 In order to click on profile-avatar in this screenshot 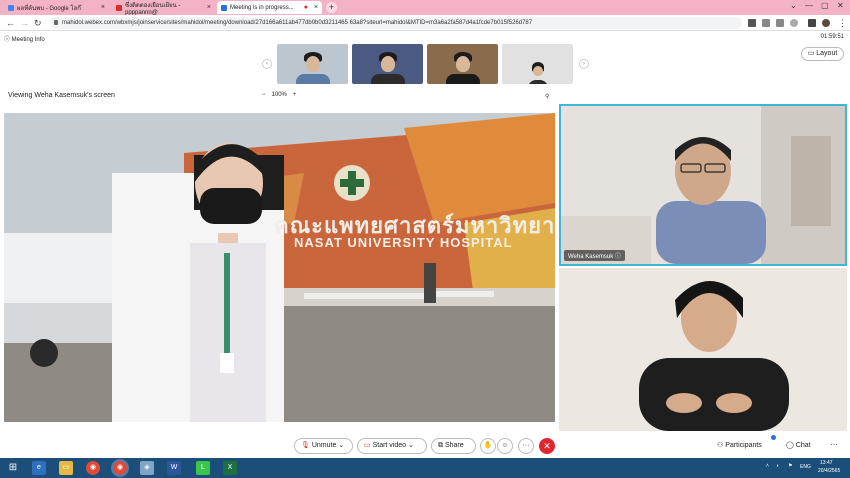, I will do `click(826, 23)`.